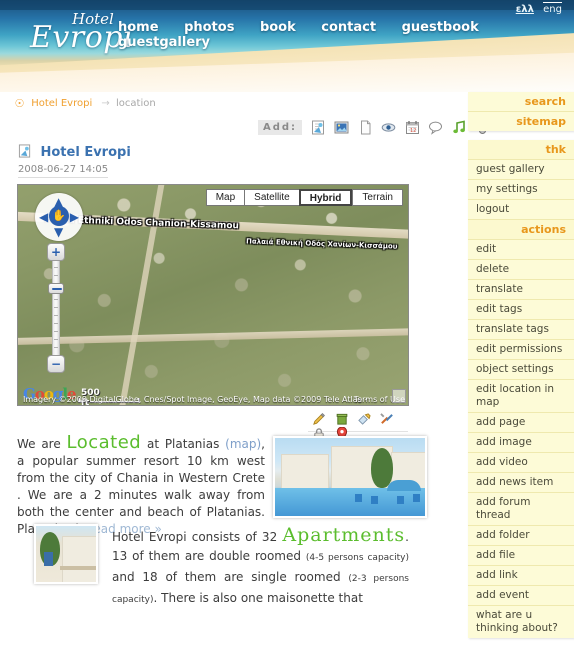  Describe the element at coordinates (521, 423) in the screenshot. I see `sidebar-action-add-page: add page` at that location.